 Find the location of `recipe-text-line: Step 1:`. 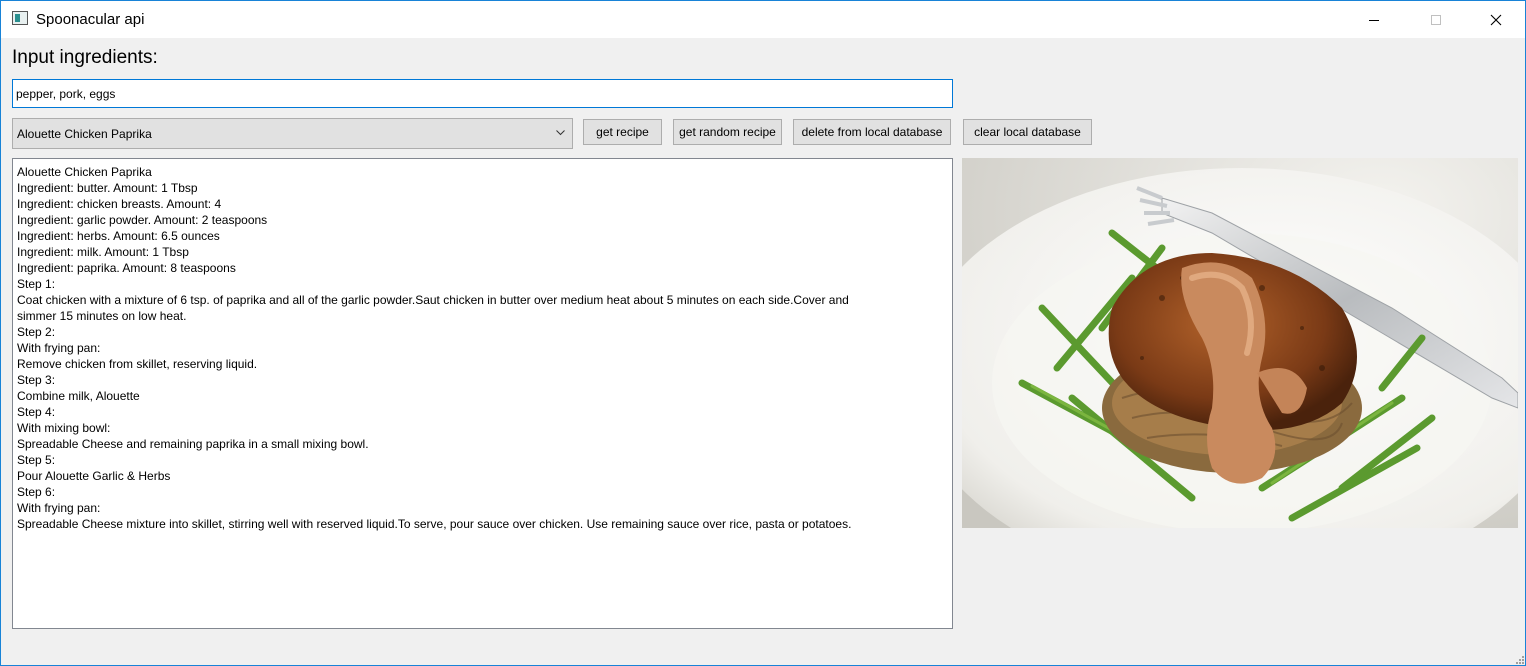

recipe-text-line: Step 1: is located at coordinates (36, 284).